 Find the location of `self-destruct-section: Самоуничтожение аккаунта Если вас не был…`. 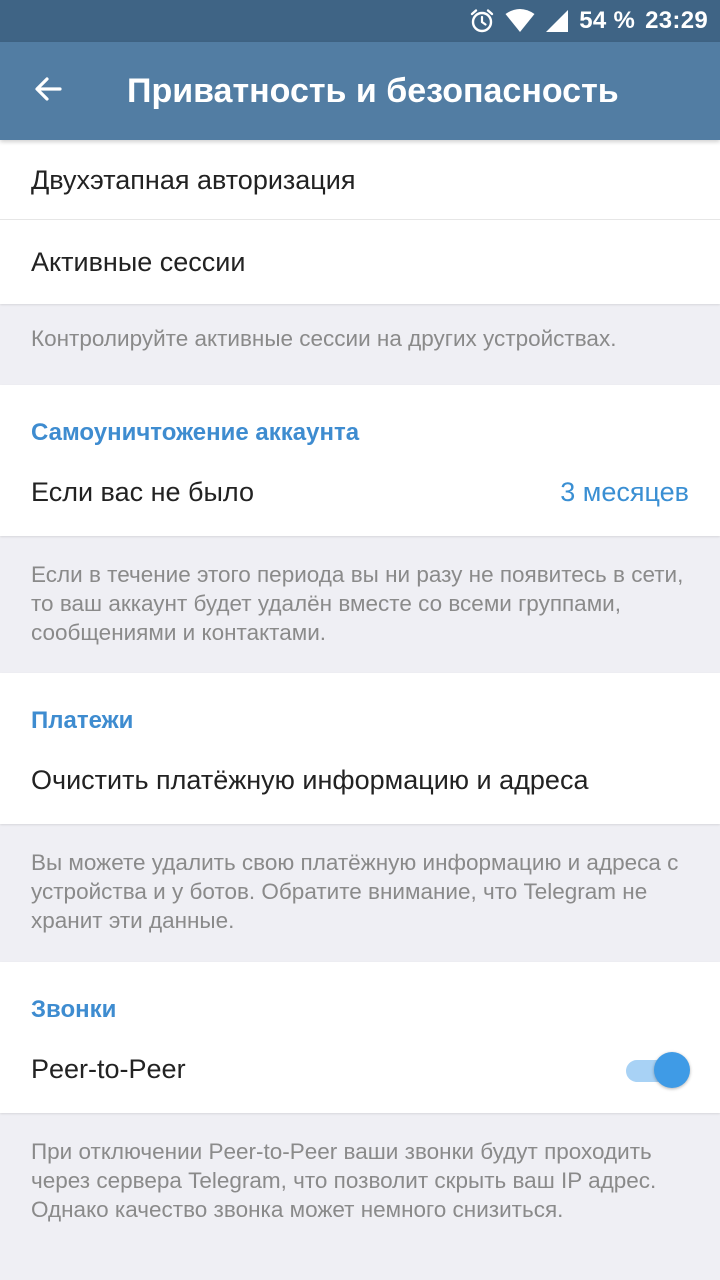

self-destruct-section: Самоуничтожение аккаунта Если вас не был… is located at coordinates (360, 460).